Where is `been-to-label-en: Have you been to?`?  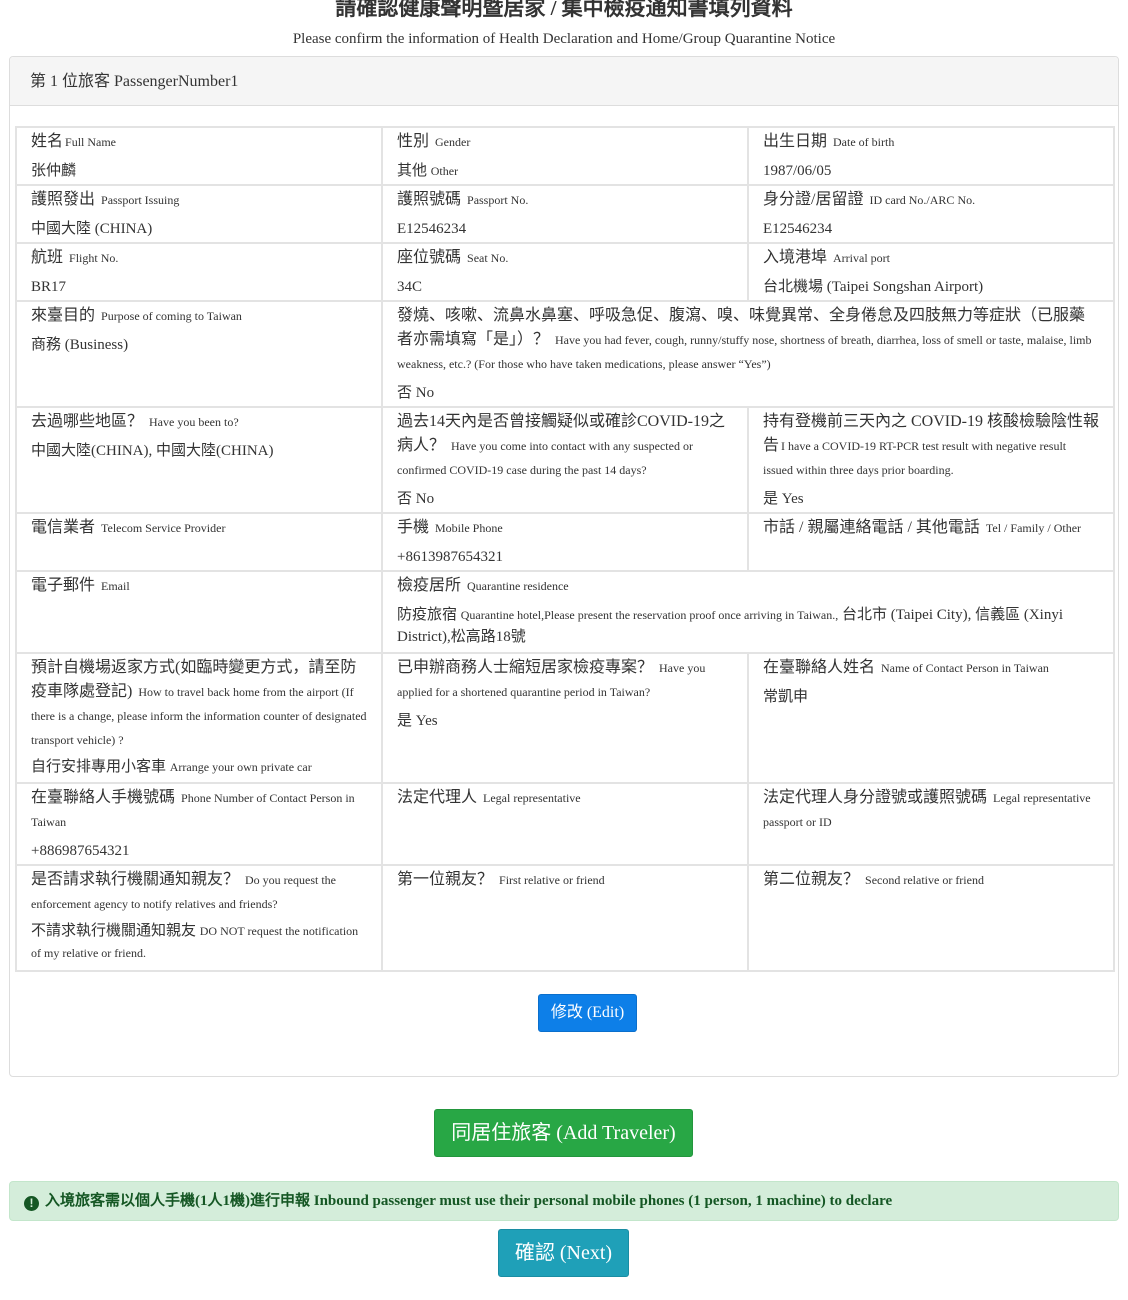
been-to-label-en: Have you been to? is located at coordinates (194, 422).